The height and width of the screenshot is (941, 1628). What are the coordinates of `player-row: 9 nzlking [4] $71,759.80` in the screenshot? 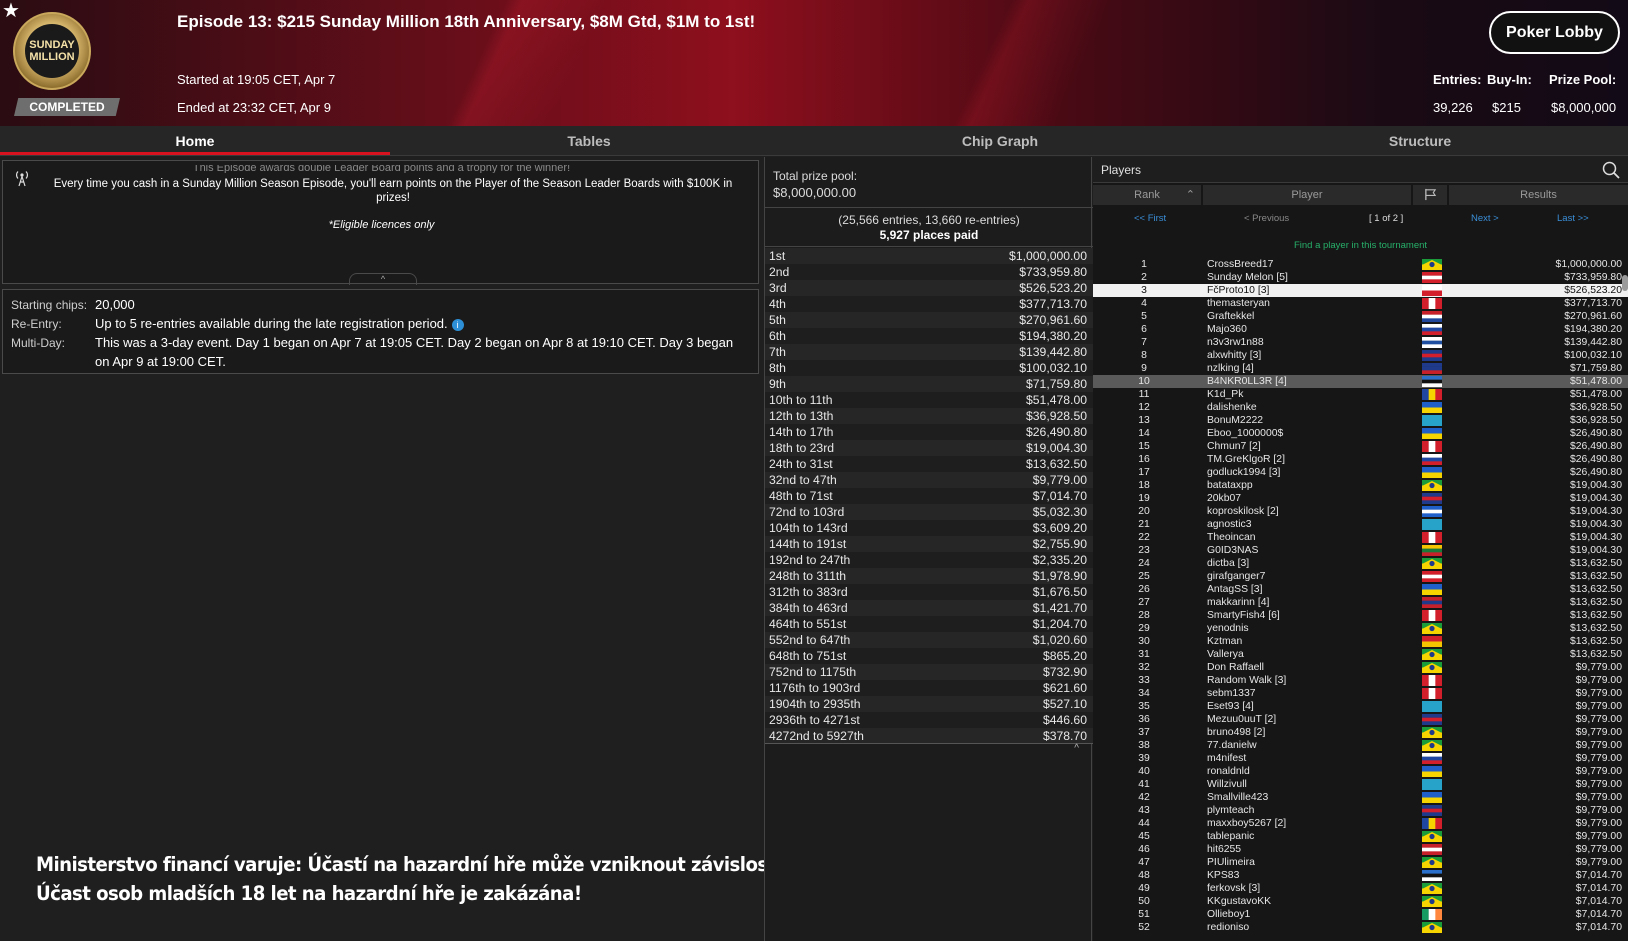 It's located at (1360, 368).